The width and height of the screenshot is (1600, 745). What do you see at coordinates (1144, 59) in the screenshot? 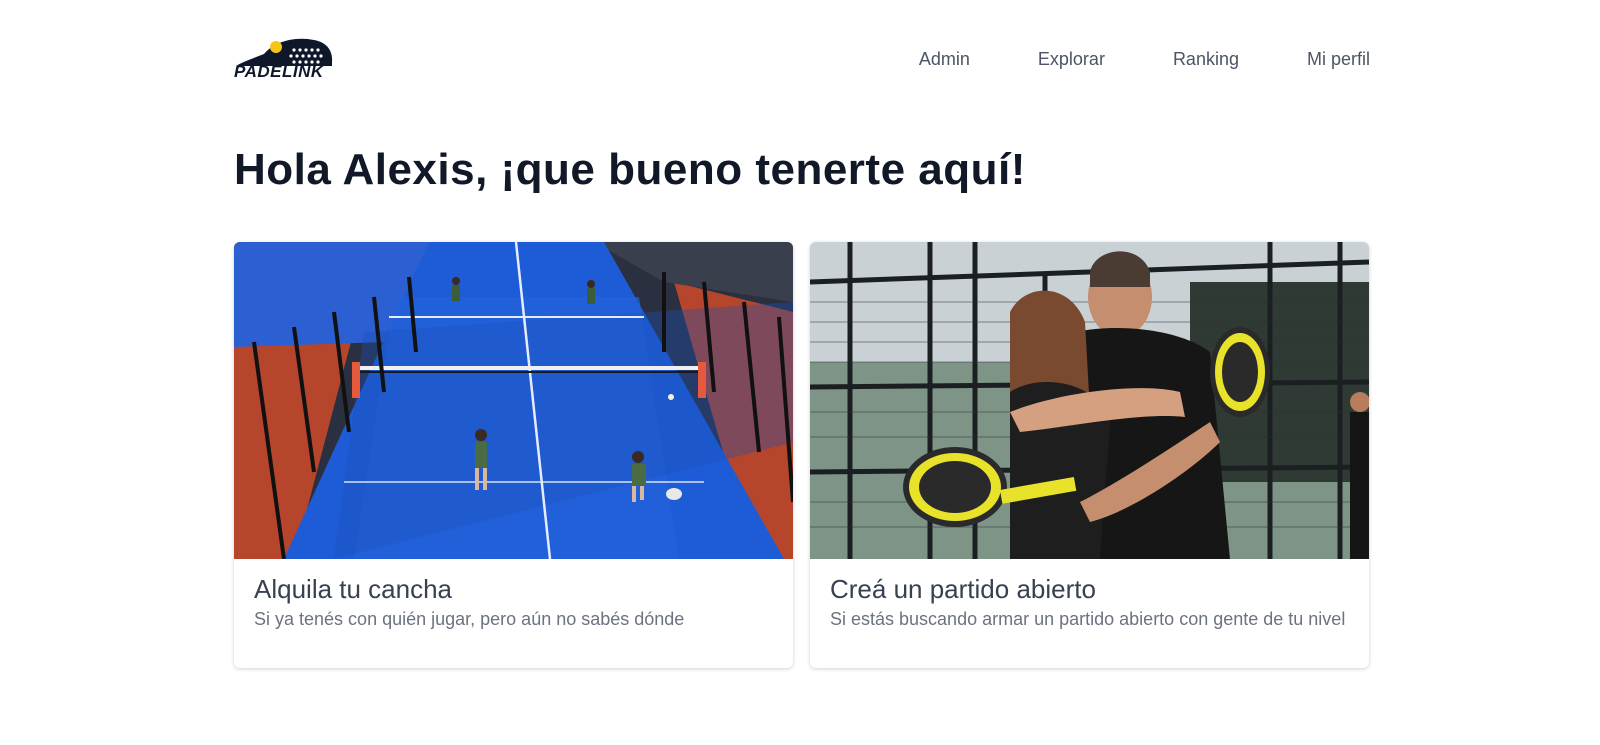
I see `main-nav: Admin Explorar Ranking Mi perfil` at bounding box center [1144, 59].